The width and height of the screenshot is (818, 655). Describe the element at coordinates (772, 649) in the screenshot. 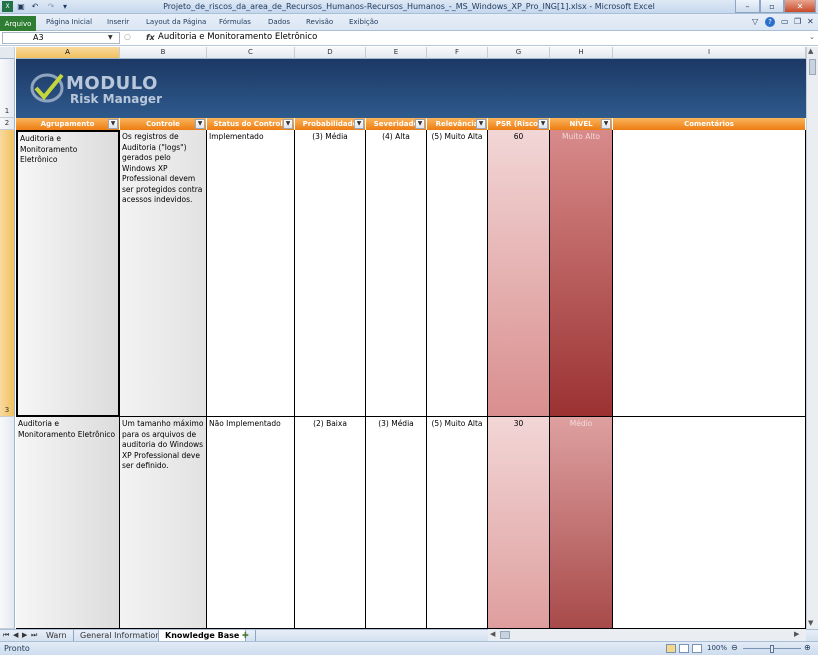

I see `zoom-slider-thumb` at that location.